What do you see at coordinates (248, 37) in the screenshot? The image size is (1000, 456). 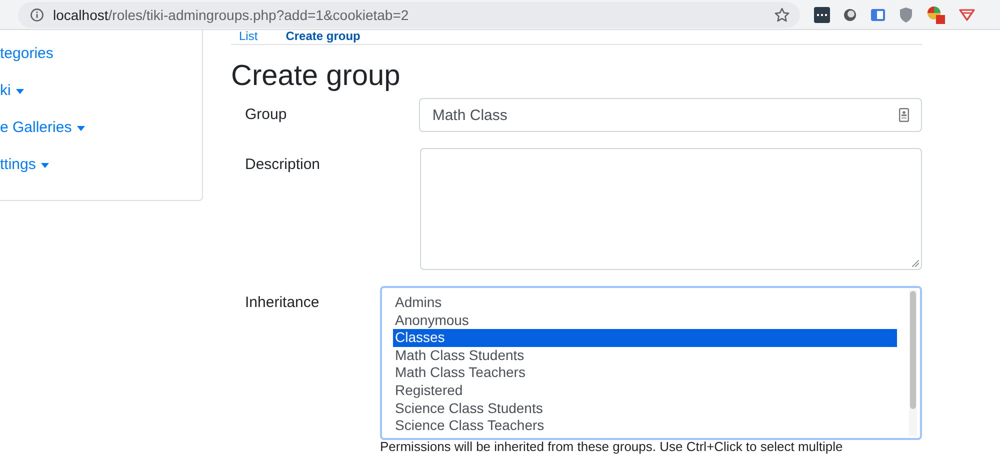 I see `tab: List` at bounding box center [248, 37].